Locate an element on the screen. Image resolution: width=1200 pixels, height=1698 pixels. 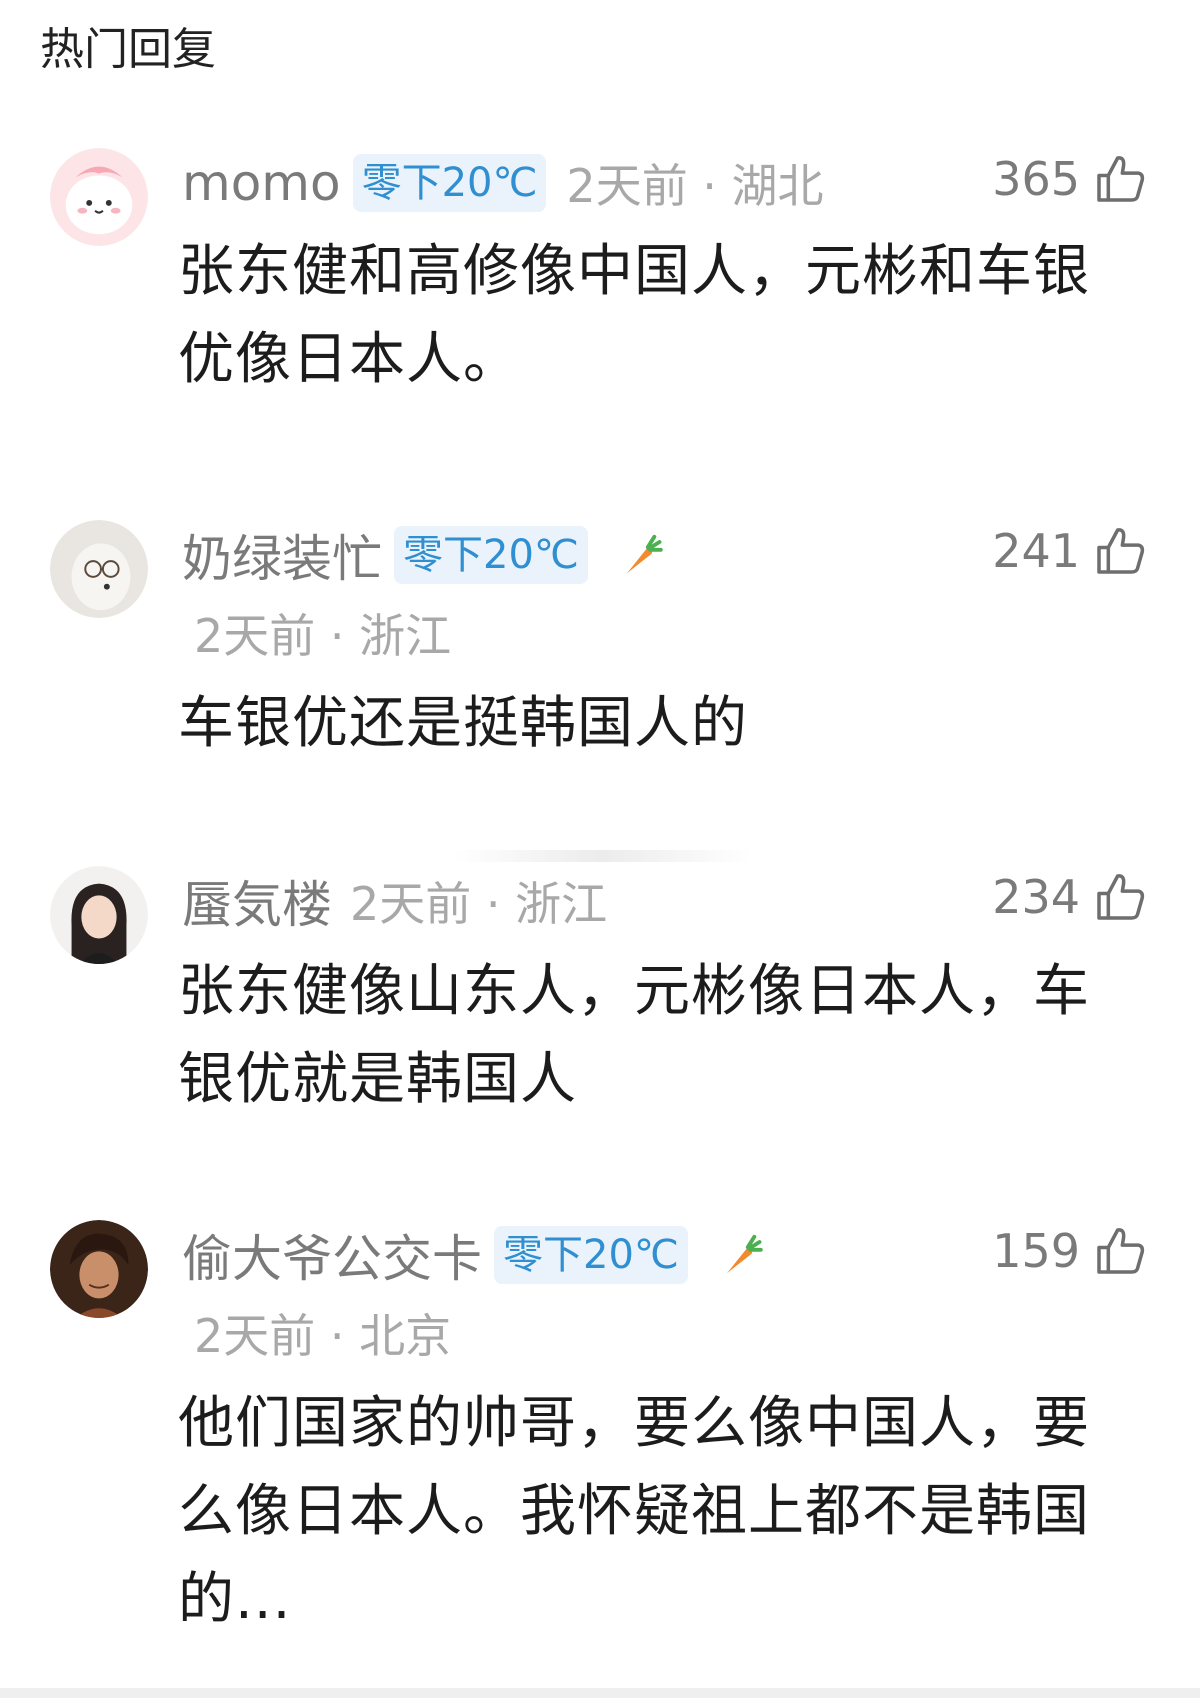
username: momo is located at coordinates (261, 183).